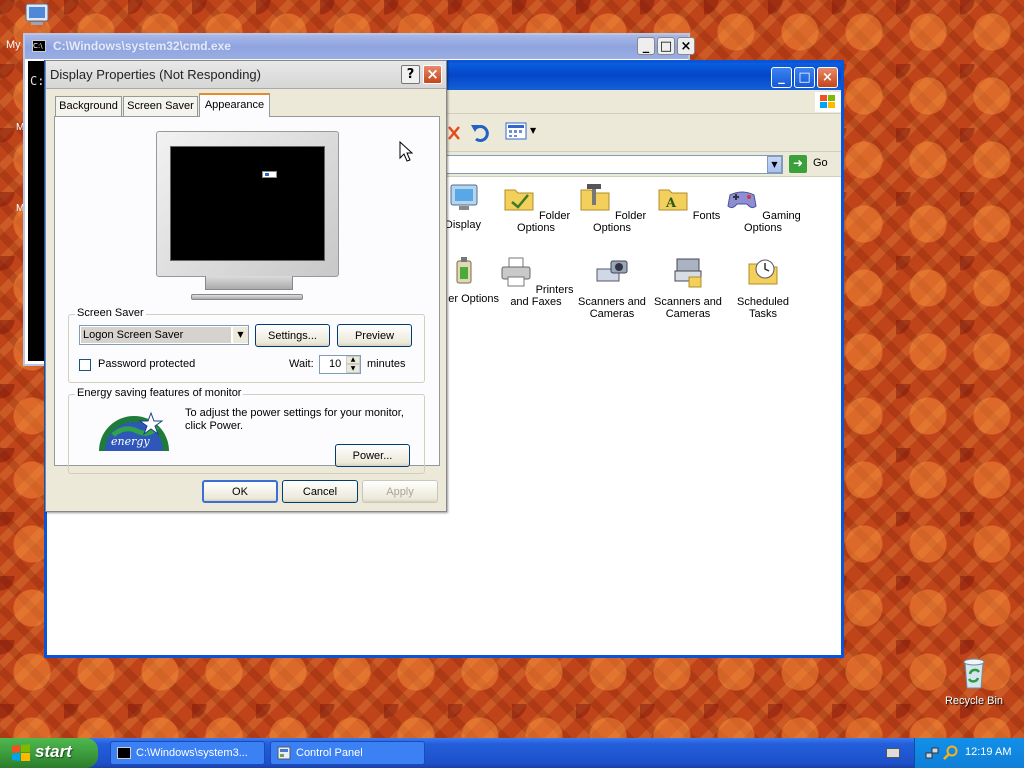  What do you see at coordinates (301, 364) in the screenshot?
I see `wait-label: Wait:` at bounding box center [301, 364].